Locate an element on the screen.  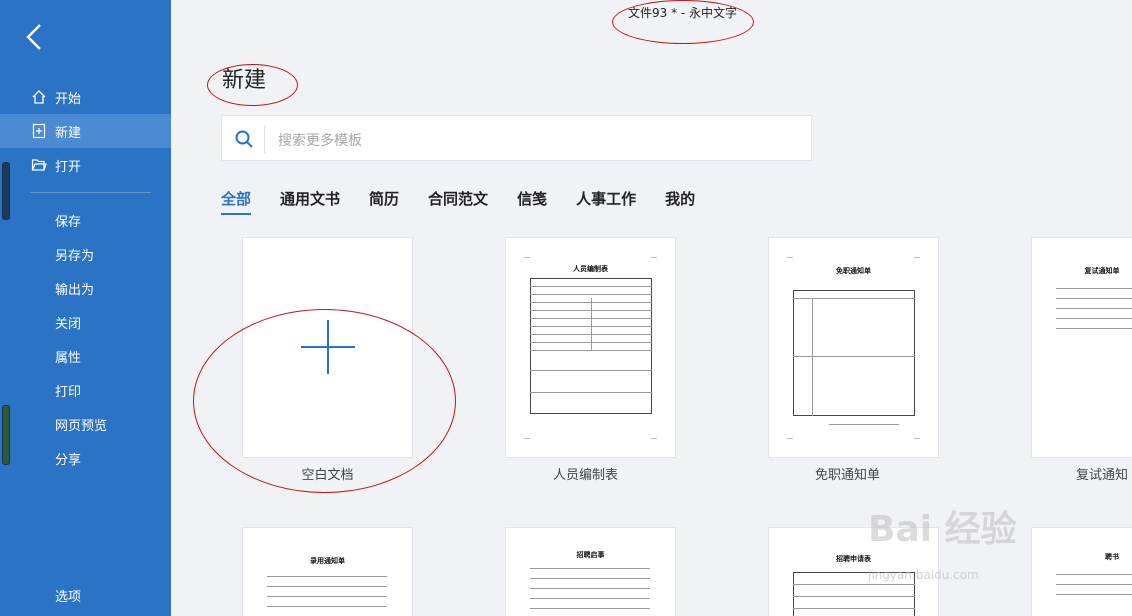
template-doc-title: 人员编制表 is located at coordinates (590, 269).